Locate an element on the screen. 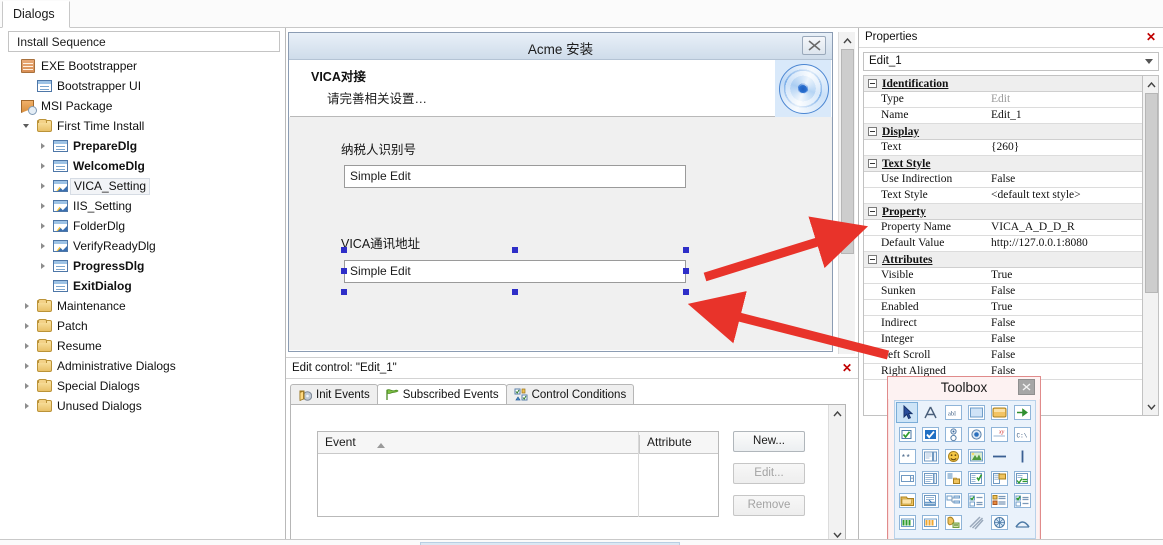 The height and width of the screenshot is (545, 1163). scrollable-text-tool-icon is located at coordinates (930, 456).